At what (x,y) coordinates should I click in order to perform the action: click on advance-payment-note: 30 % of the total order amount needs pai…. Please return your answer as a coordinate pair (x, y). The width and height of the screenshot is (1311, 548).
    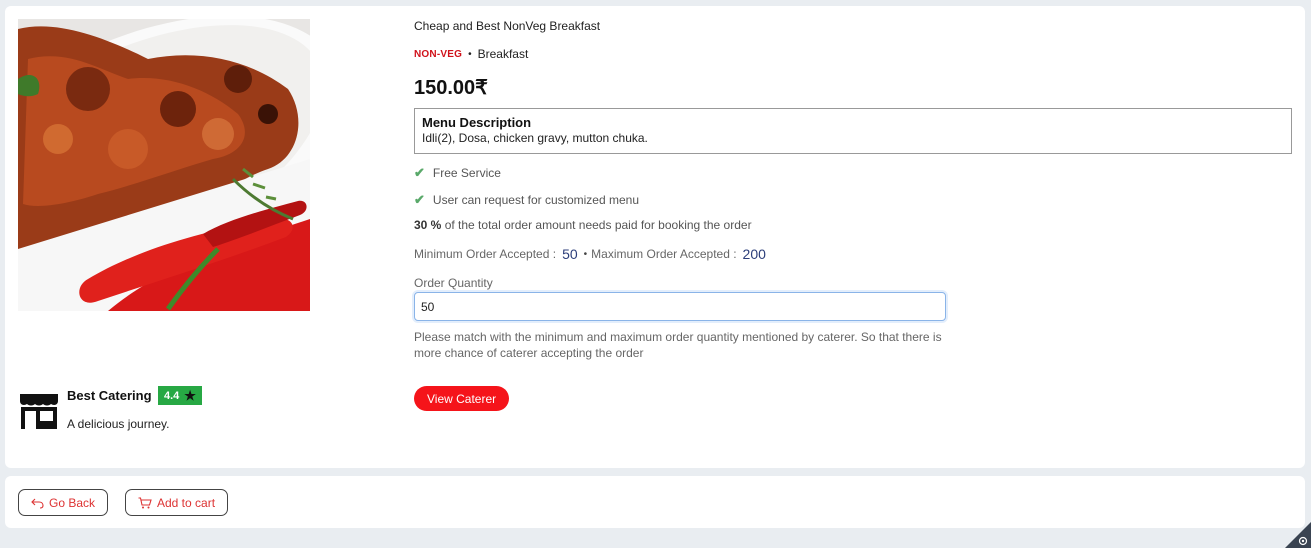
    Looking at the image, I should click on (583, 225).